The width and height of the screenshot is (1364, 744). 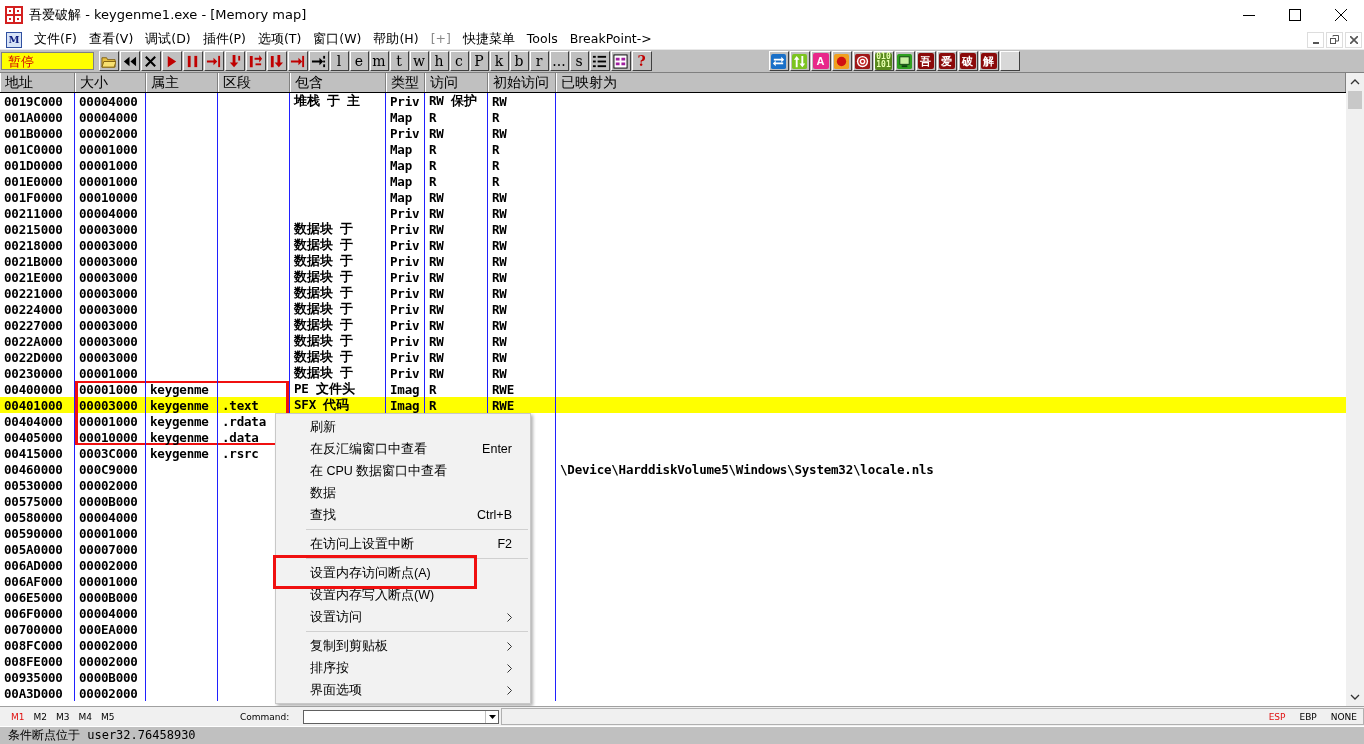 I want to click on register-tab: NONE, so click(x=1343, y=716).